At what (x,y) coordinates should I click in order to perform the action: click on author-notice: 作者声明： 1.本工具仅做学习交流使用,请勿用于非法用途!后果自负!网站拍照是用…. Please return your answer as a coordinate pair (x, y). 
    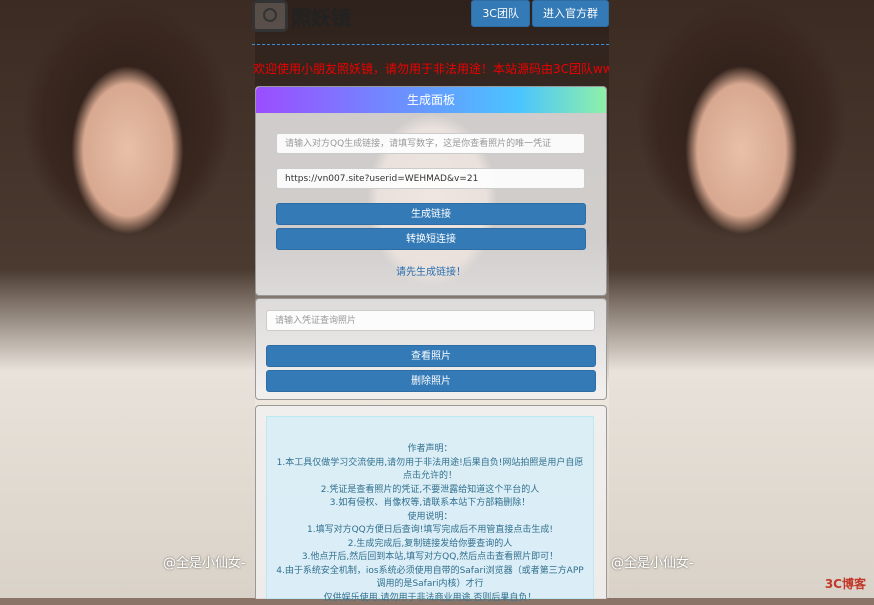
    Looking at the image, I should click on (430, 507).